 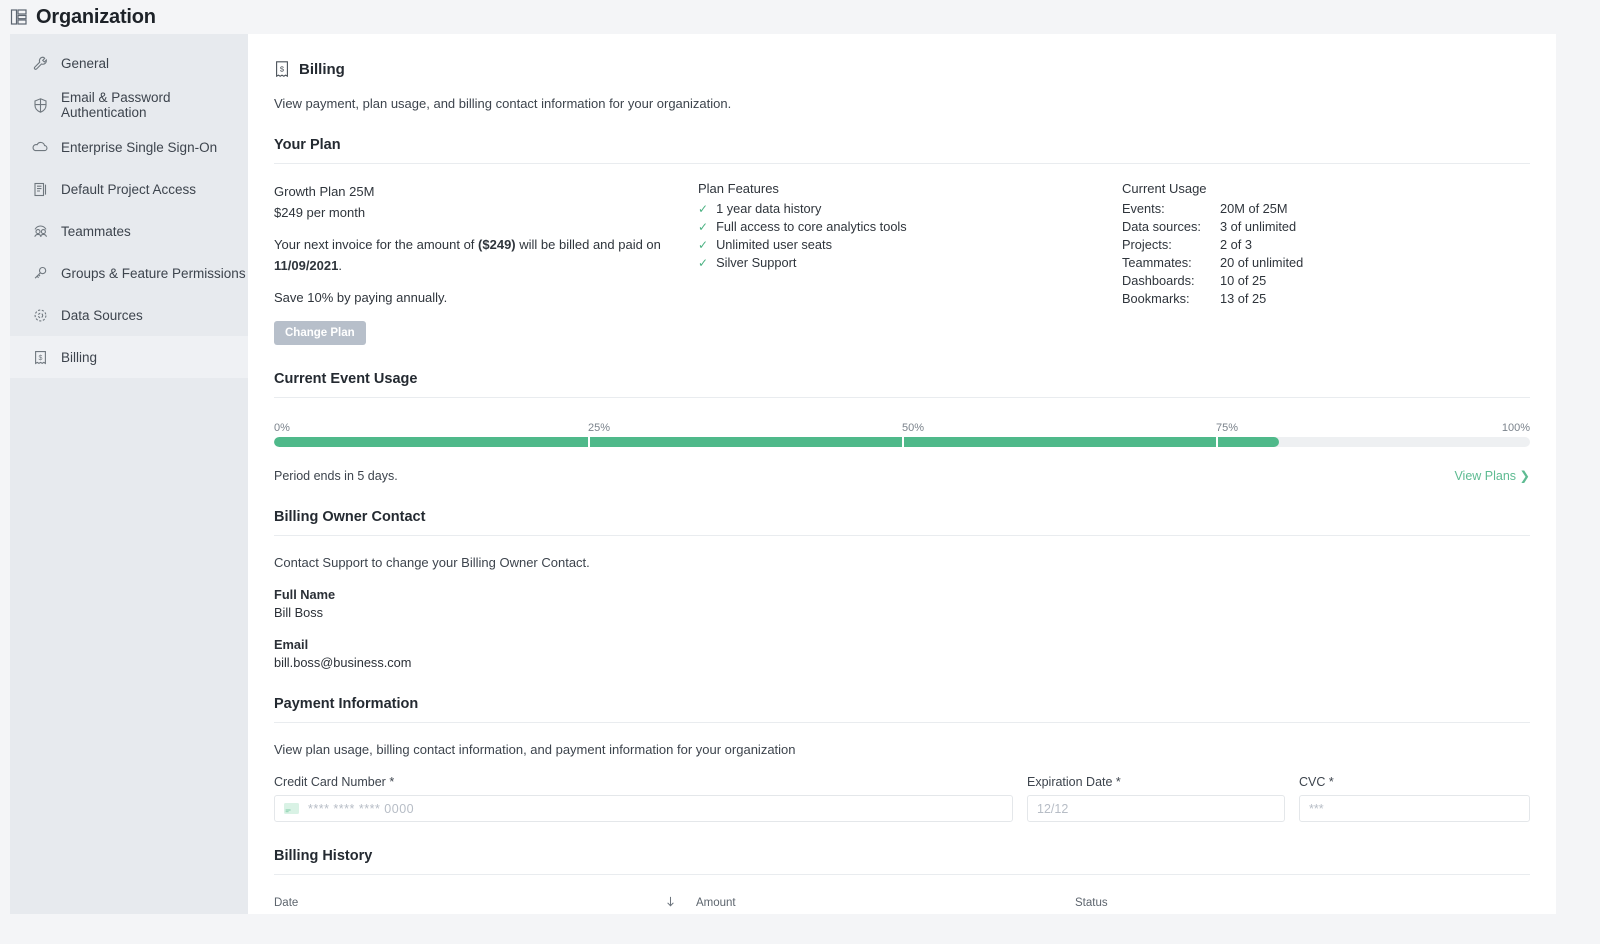 I want to click on credit-card-input: **** **** **** 0000, so click(x=643, y=808).